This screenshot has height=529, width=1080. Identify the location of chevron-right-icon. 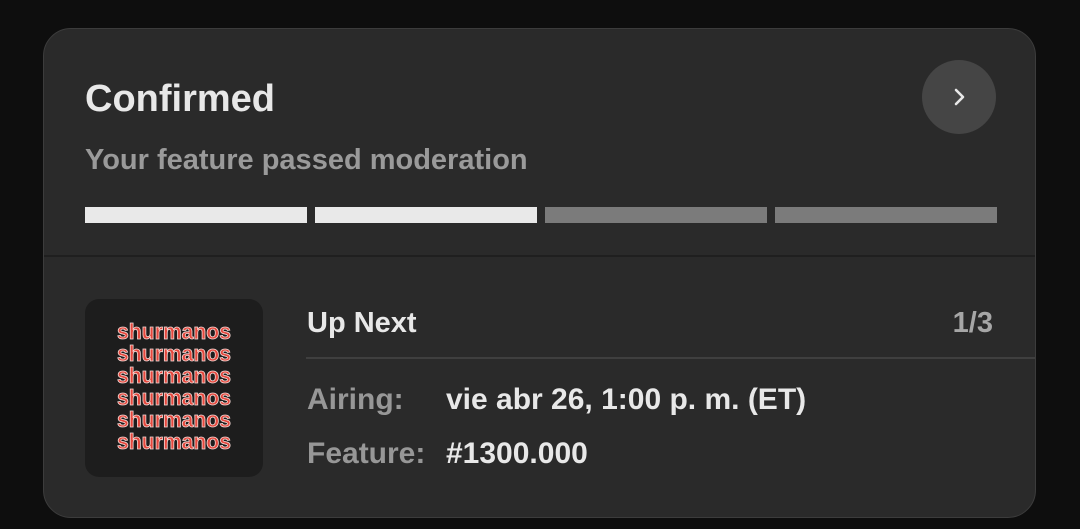
(959, 97).